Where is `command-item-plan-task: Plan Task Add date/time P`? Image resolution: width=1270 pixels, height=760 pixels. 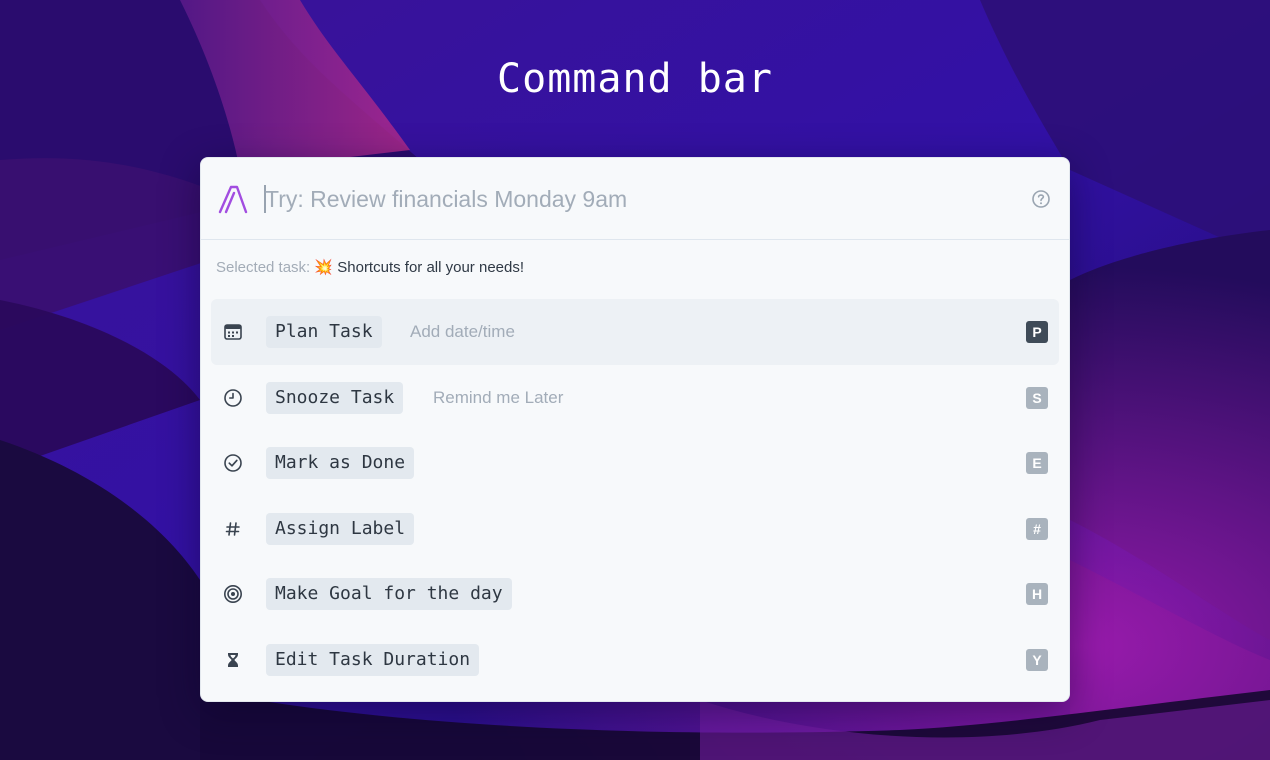 command-item-plan-task: Plan Task Add date/time P is located at coordinates (635, 332).